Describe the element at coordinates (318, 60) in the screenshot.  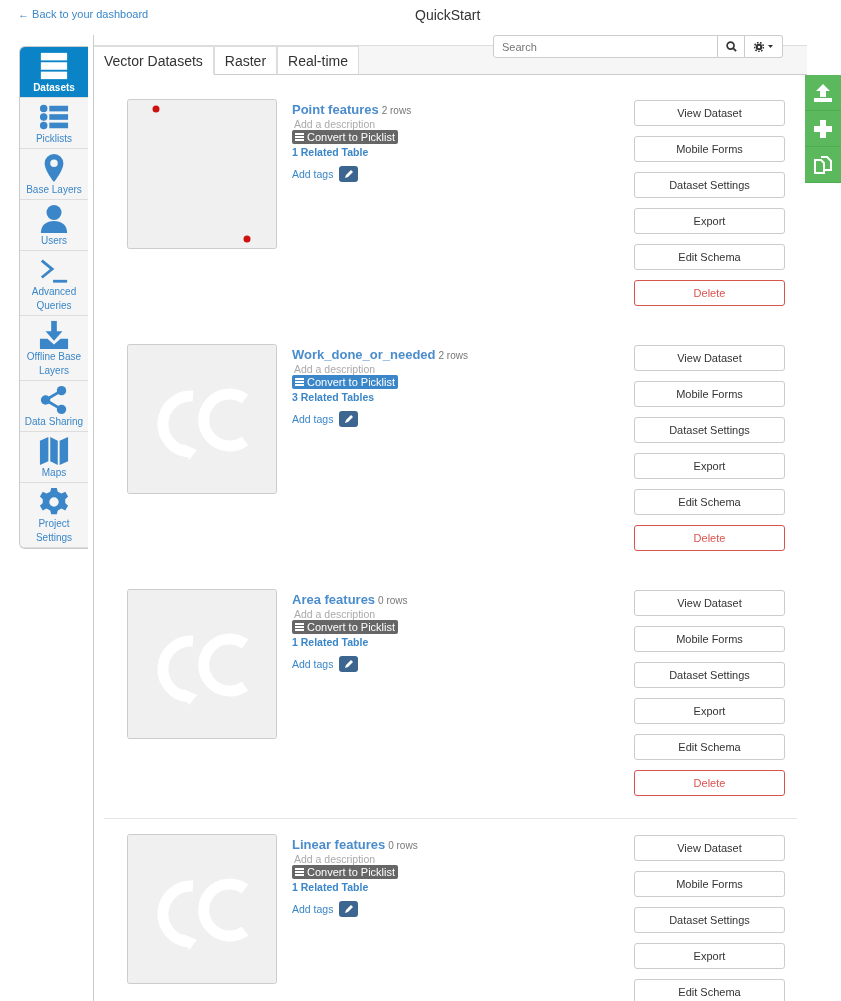
I see `tab: Real-time` at that location.